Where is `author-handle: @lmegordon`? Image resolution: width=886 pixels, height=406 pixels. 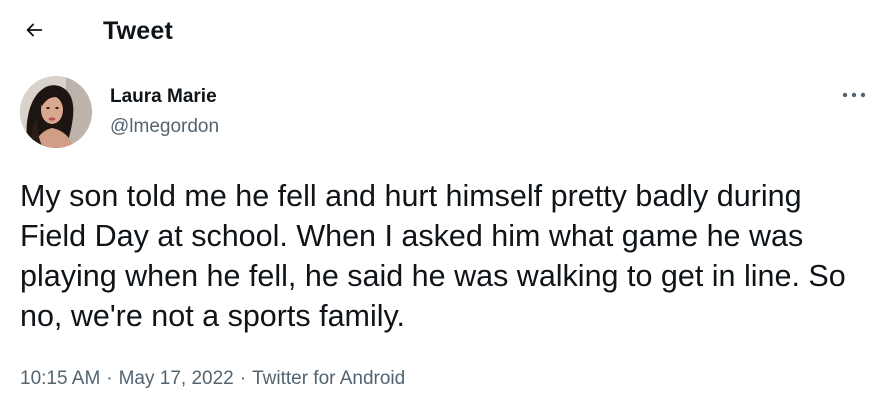 author-handle: @lmegordon is located at coordinates (164, 127).